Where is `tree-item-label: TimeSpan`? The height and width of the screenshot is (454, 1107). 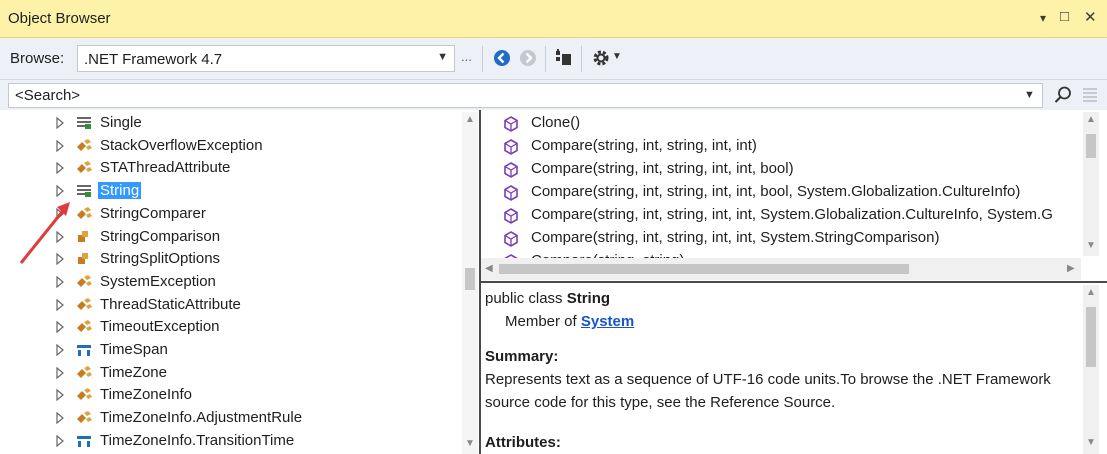 tree-item-label: TimeSpan is located at coordinates (134, 349).